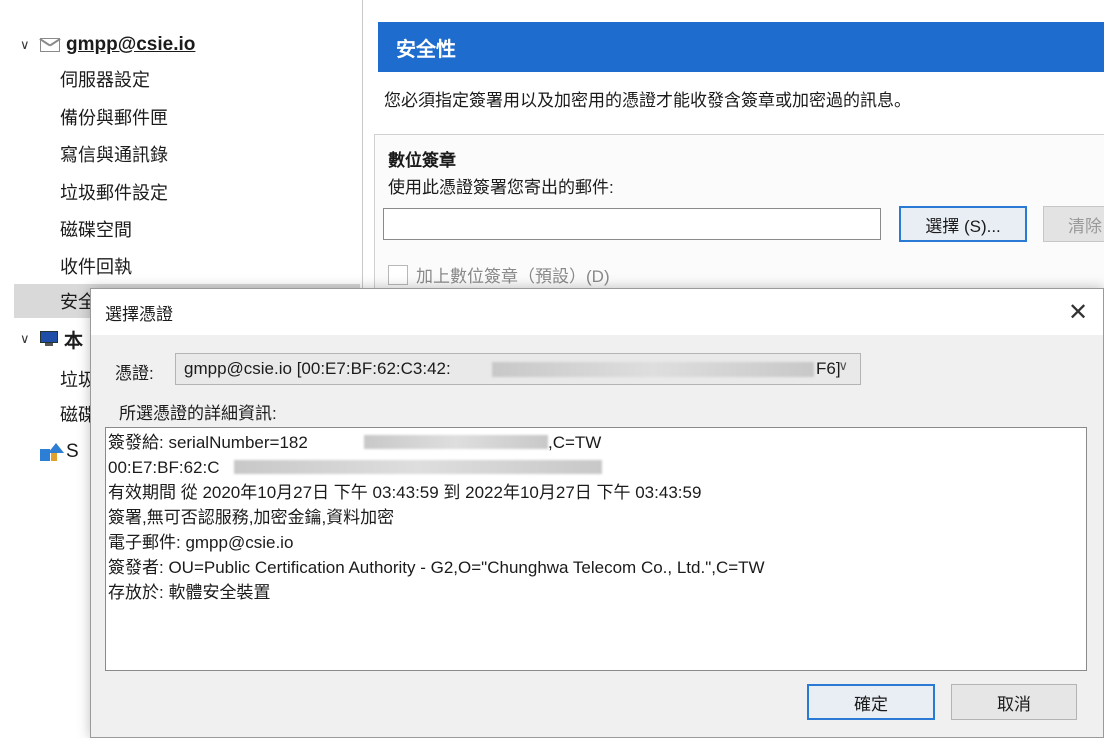 The image size is (1104, 738). What do you see at coordinates (208, 442) in the screenshot?
I see `issued-to-text: 簽發給: serialNumber=182` at bounding box center [208, 442].